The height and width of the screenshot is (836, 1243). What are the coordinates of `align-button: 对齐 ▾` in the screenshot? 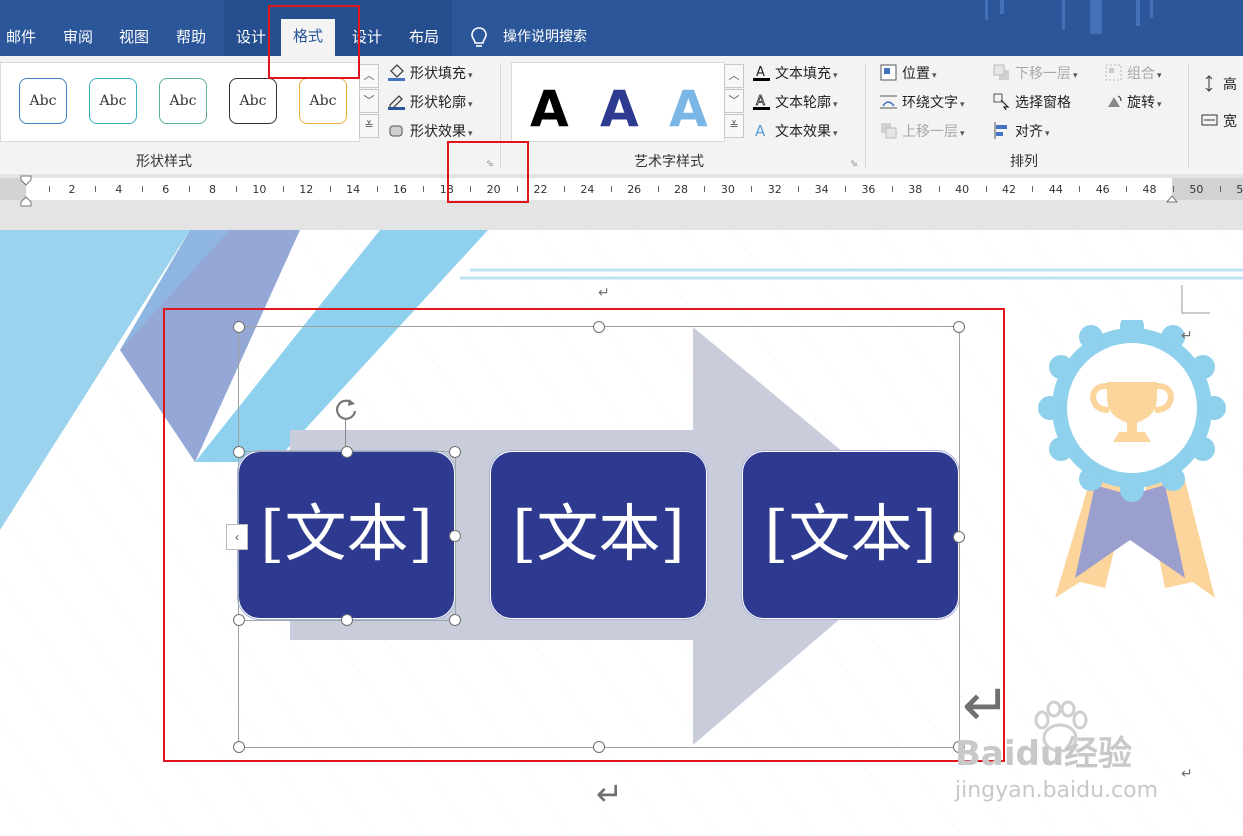 It's located at (1021, 132).